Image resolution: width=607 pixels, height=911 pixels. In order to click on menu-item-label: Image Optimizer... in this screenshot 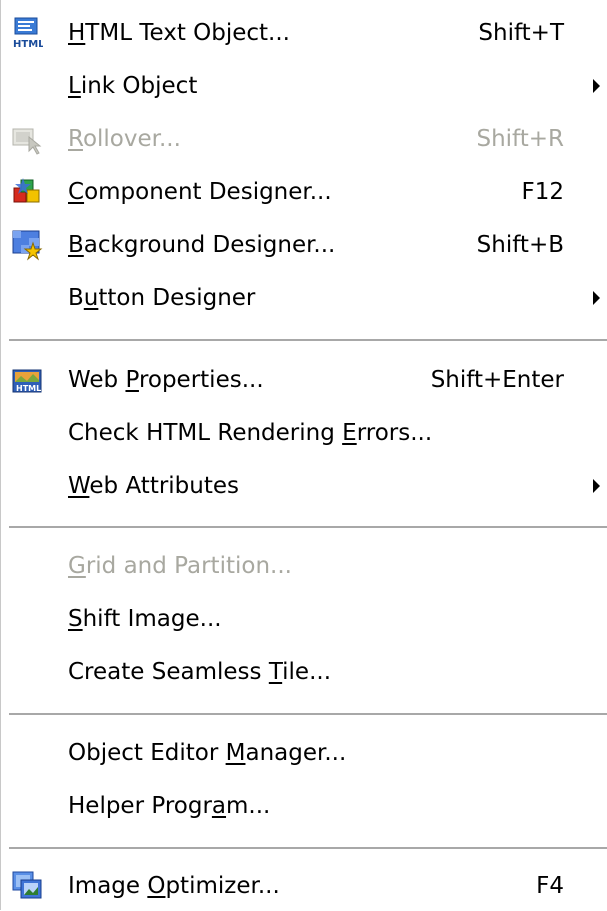, I will do `click(174, 886)`.